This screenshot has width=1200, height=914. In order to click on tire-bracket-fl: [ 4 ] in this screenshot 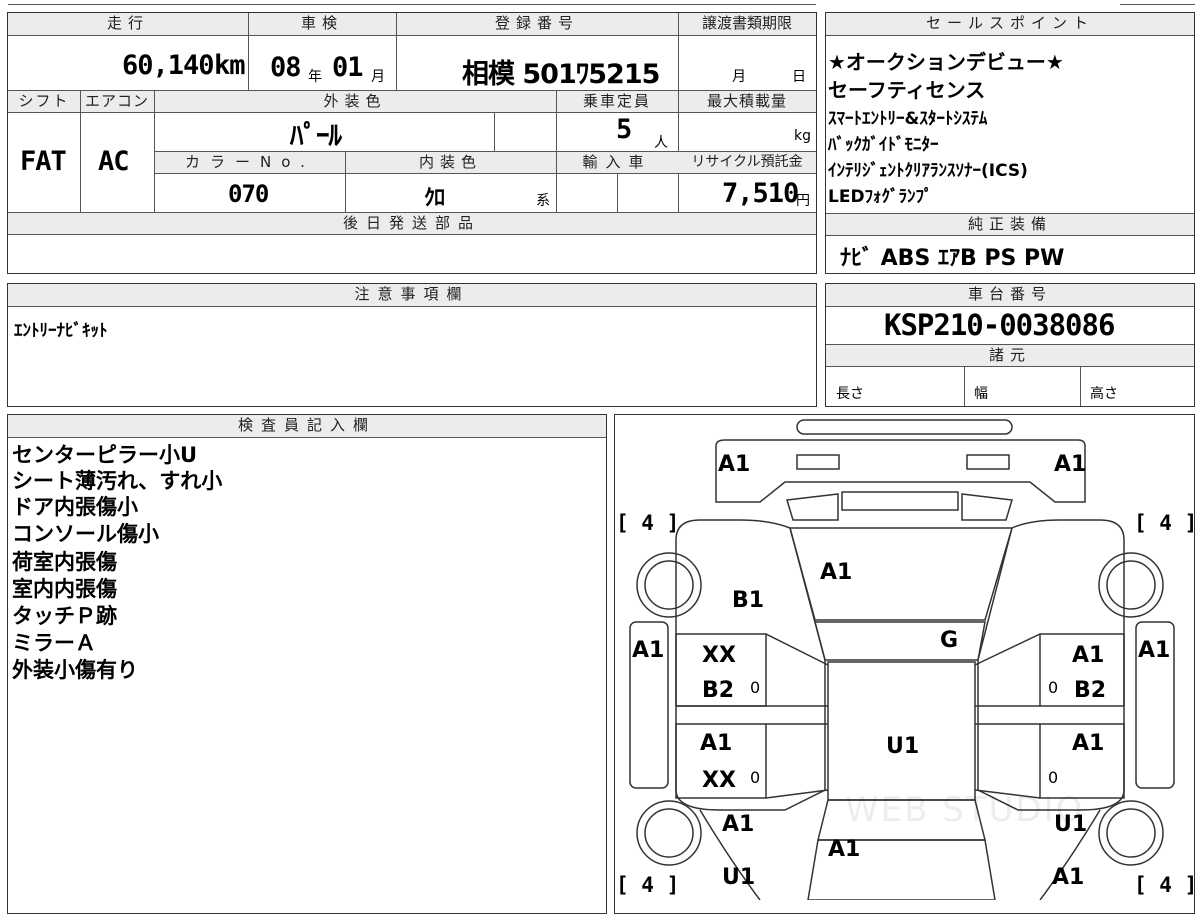, I will do `click(648, 523)`.